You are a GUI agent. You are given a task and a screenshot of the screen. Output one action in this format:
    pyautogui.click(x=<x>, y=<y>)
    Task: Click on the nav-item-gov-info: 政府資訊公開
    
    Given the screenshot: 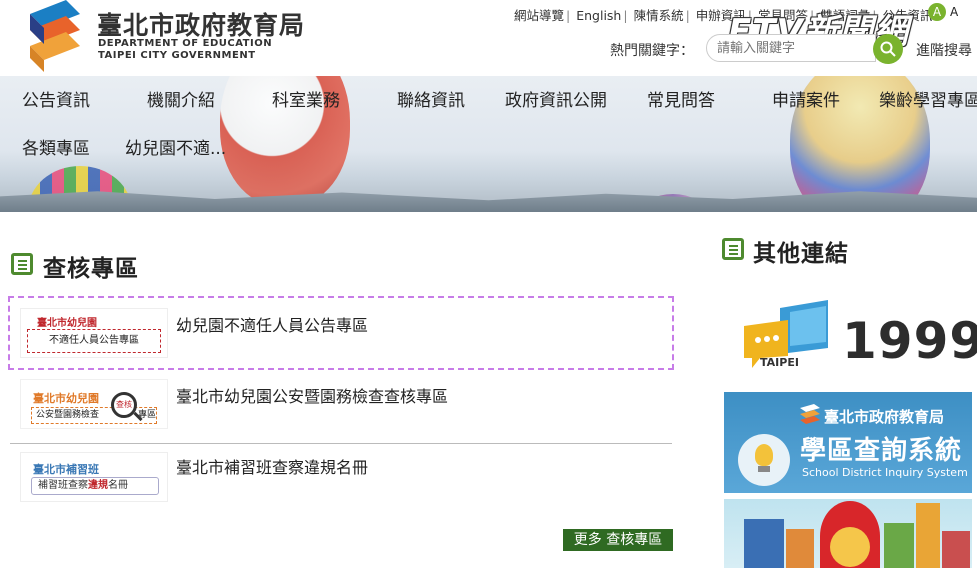 What is the action you would take?
    pyautogui.click(x=556, y=98)
    